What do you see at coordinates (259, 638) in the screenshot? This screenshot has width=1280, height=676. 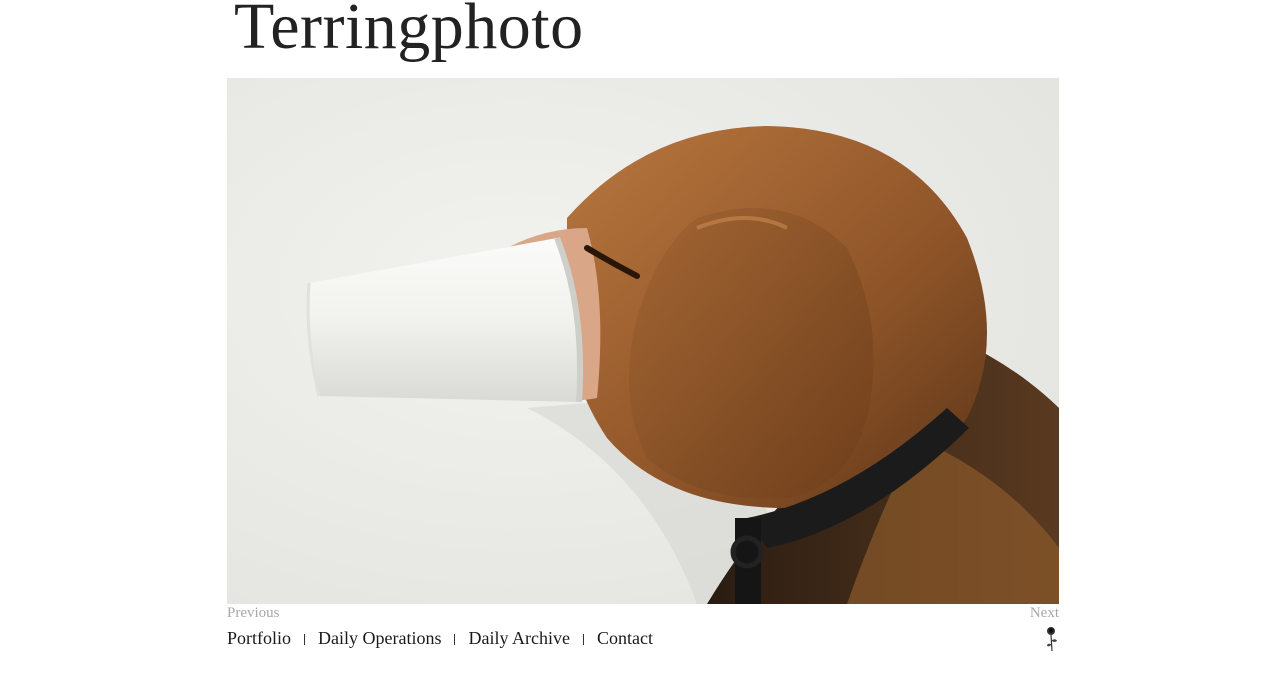 I see `nav-item-portfolio: Portfolio` at bounding box center [259, 638].